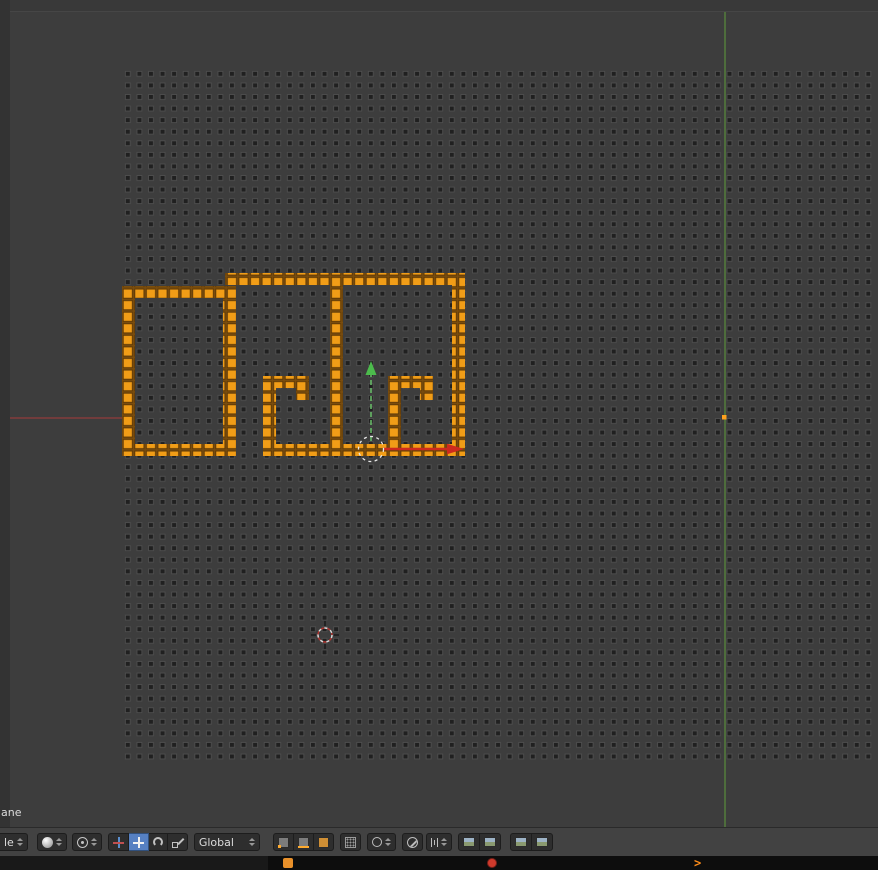 This screenshot has width=878, height=870. I want to click on proportional-edit-dropdown, so click(381, 842).